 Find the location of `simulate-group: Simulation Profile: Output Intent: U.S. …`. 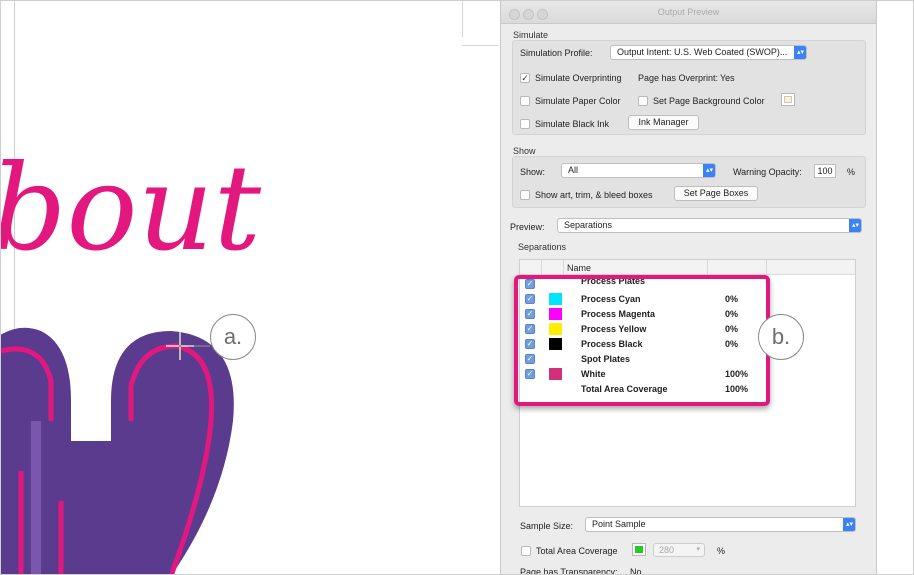

simulate-group: Simulation Profile: Output Intent: U.S. … is located at coordinates (689, 87).